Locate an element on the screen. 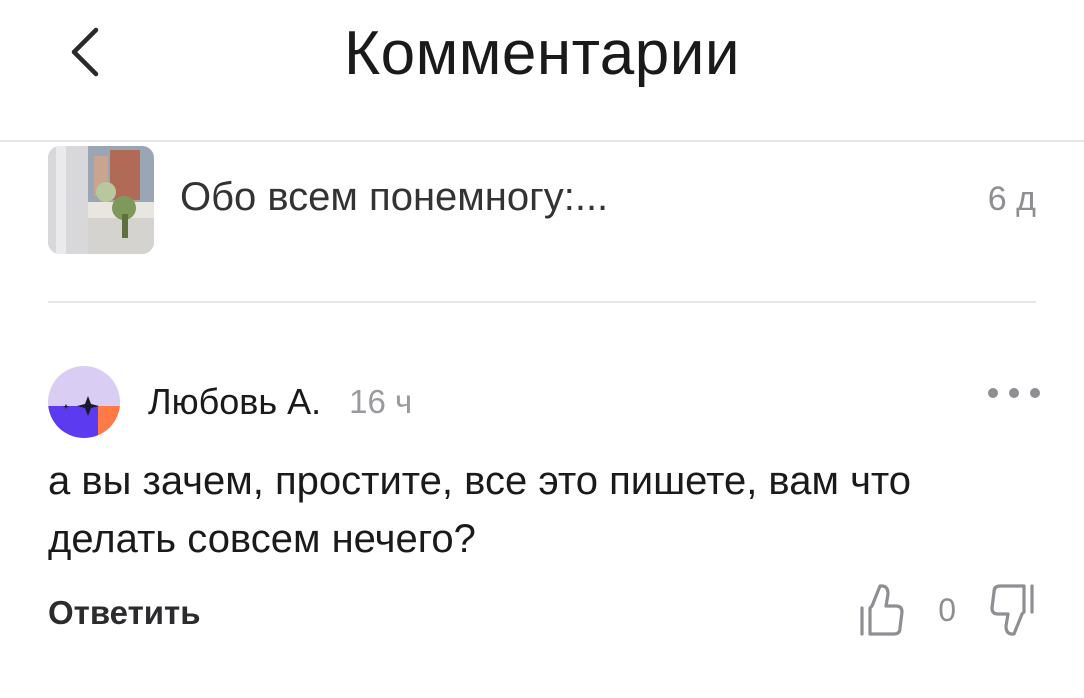 Image resolution: width=1084 pixels, height=698 pixels. more-options-button is located at coordinates (1014, 393).